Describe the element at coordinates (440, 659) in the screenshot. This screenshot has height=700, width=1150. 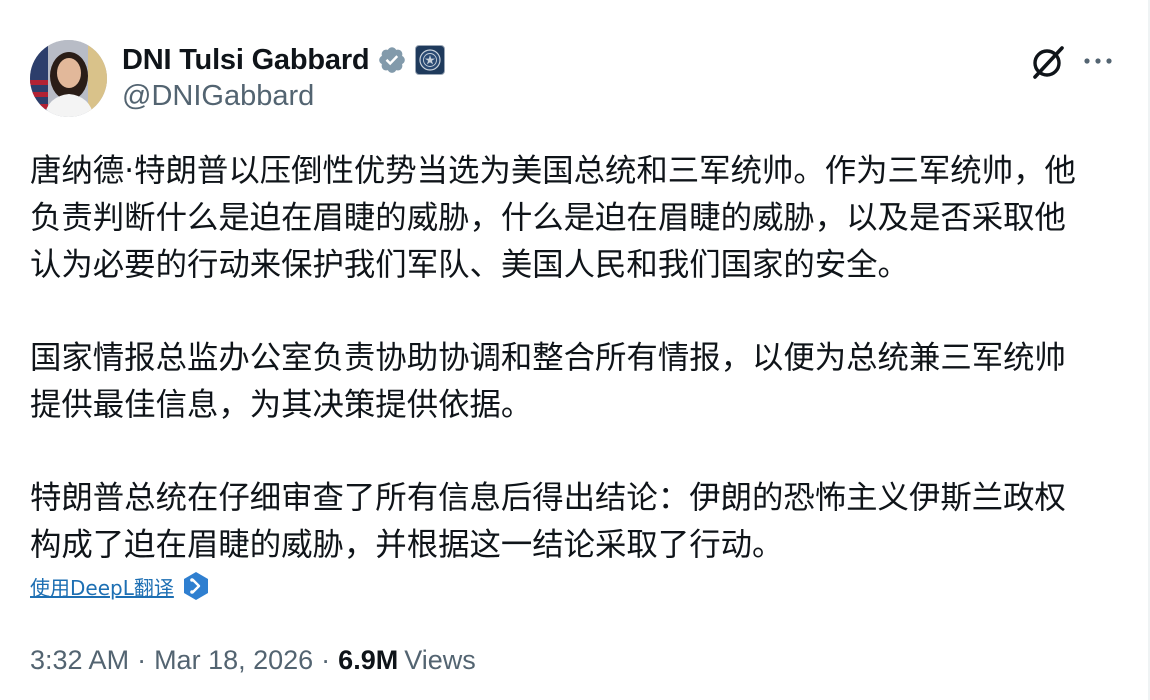
I see `views-label: Views` at that location.